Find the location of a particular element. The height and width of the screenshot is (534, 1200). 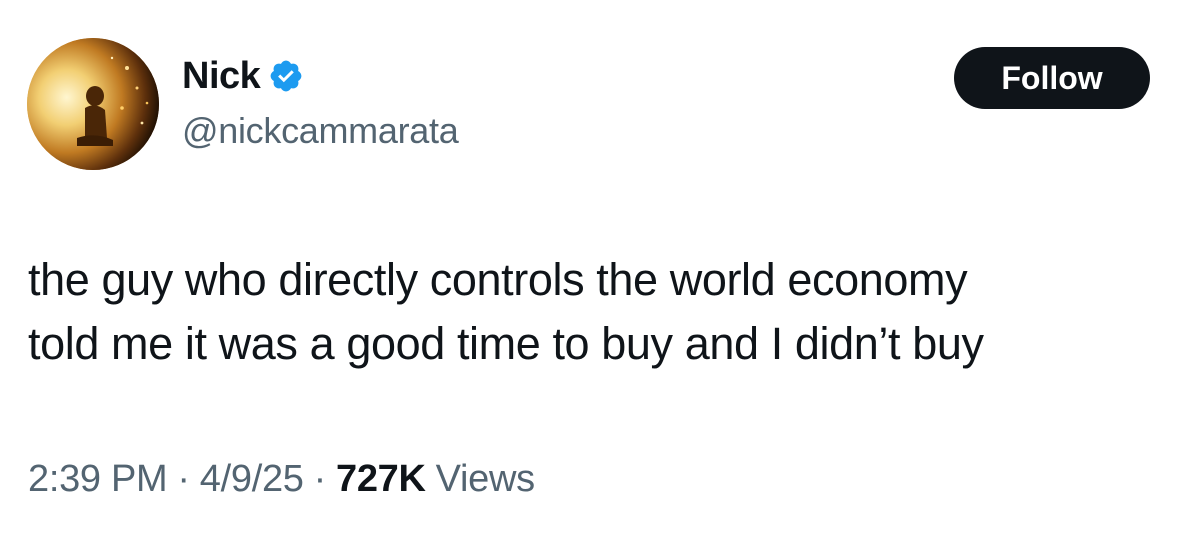

avatar-image is located at coordinates (93, 104).